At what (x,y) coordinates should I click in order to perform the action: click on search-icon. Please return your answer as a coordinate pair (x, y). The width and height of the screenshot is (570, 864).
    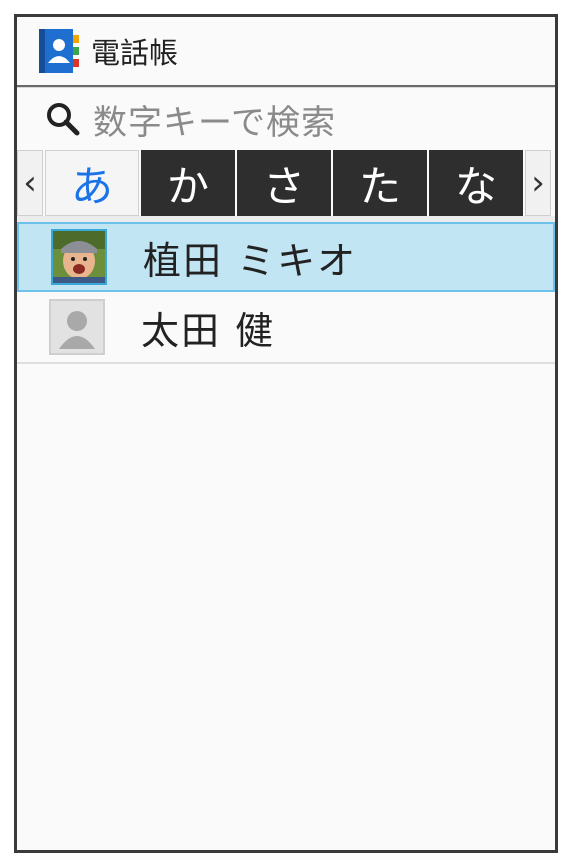
    Looking at the image, I should click on (63, 119).